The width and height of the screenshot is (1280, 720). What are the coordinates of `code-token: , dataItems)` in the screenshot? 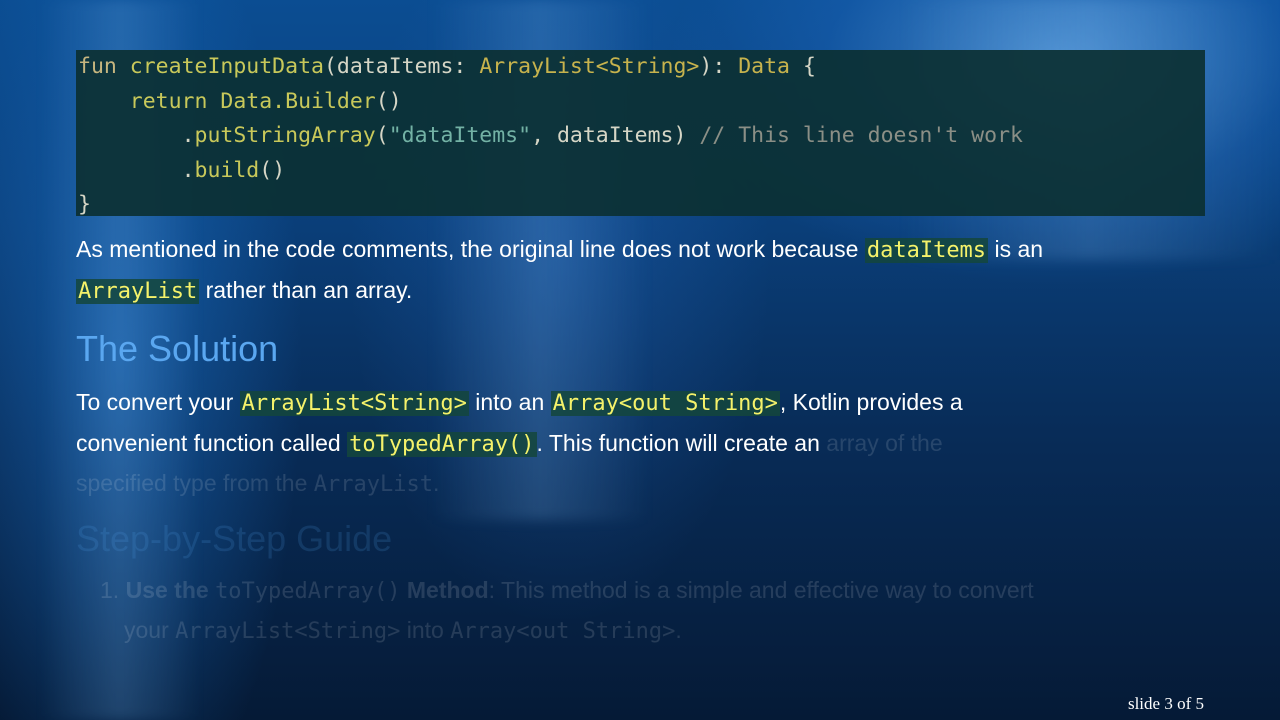 It's located at (615, 135).